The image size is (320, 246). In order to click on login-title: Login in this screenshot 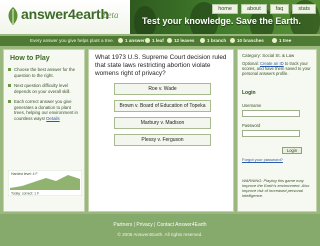, I will do `click(249, 93)`.